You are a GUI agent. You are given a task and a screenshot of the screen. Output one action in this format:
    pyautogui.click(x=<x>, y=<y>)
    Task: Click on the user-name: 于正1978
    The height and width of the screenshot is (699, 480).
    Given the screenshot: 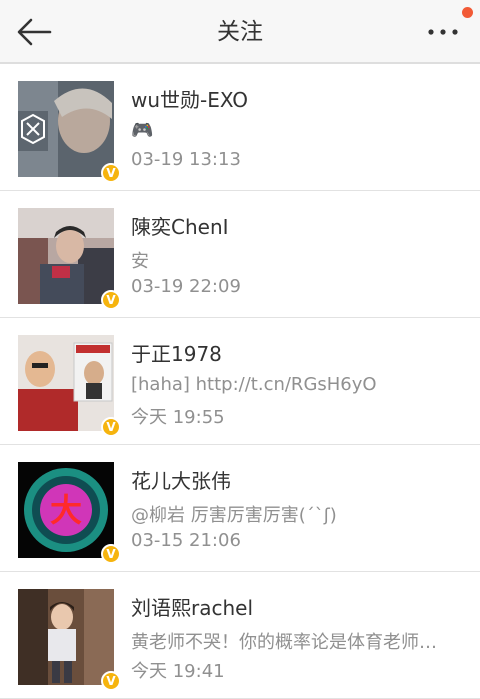 What is the action you would take?
    pyautogui.click(x=176, y=354)
    